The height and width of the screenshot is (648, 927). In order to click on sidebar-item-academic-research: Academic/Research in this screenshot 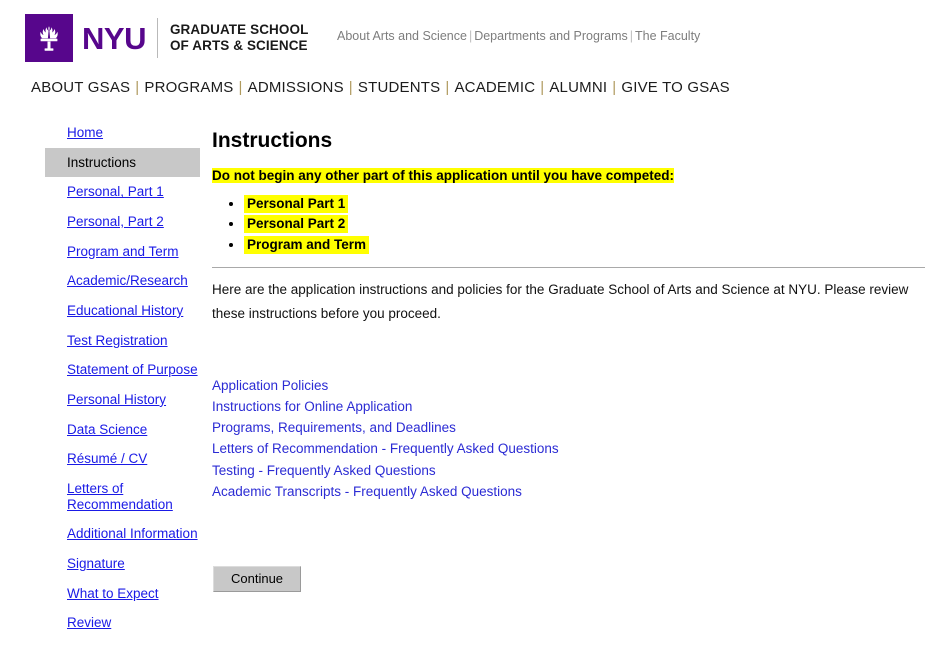, I will do `click(122, 281)`.